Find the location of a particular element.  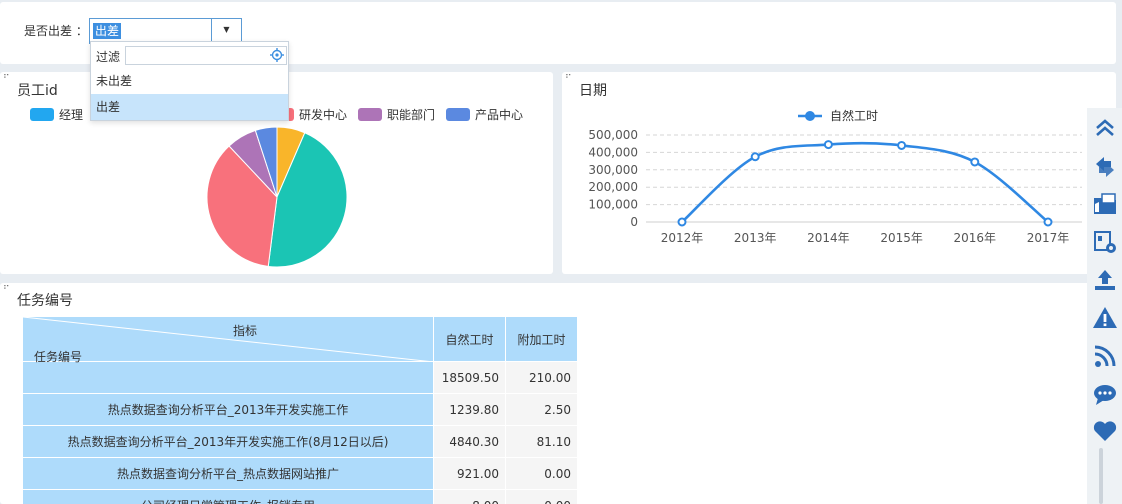

legend-item-functional: 职能部门 is located at coordinates (396, 115).